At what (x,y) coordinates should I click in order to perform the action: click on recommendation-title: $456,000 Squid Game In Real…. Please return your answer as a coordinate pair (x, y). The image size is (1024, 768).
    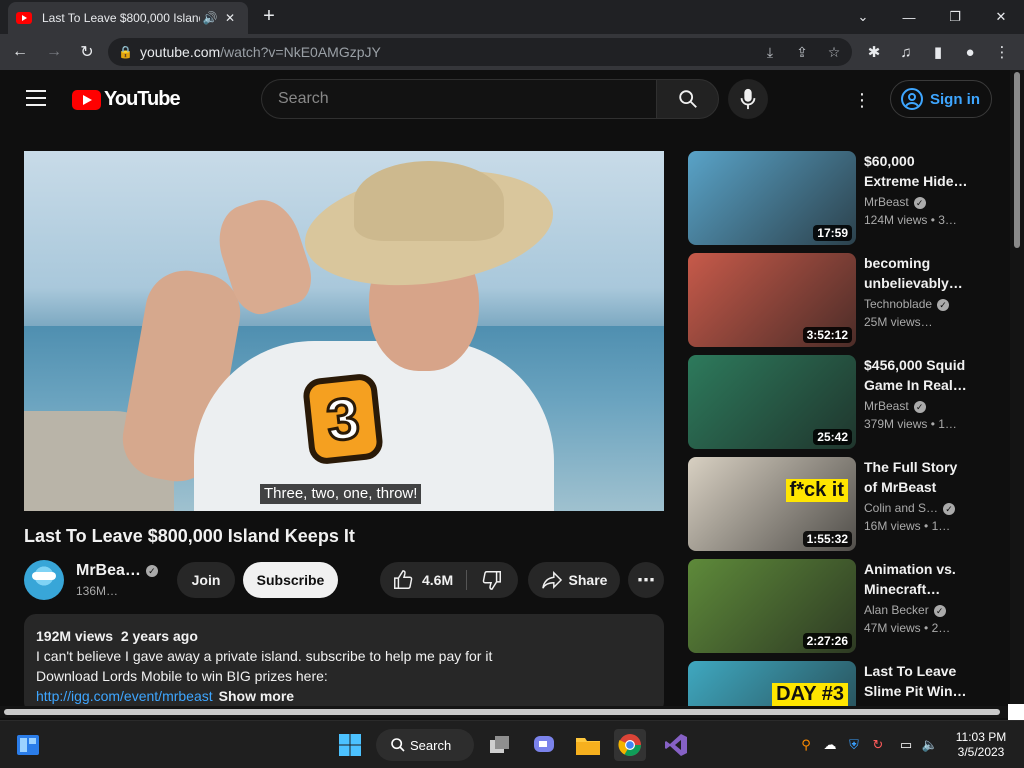
    Looking at the image, I should click on (919, 375).